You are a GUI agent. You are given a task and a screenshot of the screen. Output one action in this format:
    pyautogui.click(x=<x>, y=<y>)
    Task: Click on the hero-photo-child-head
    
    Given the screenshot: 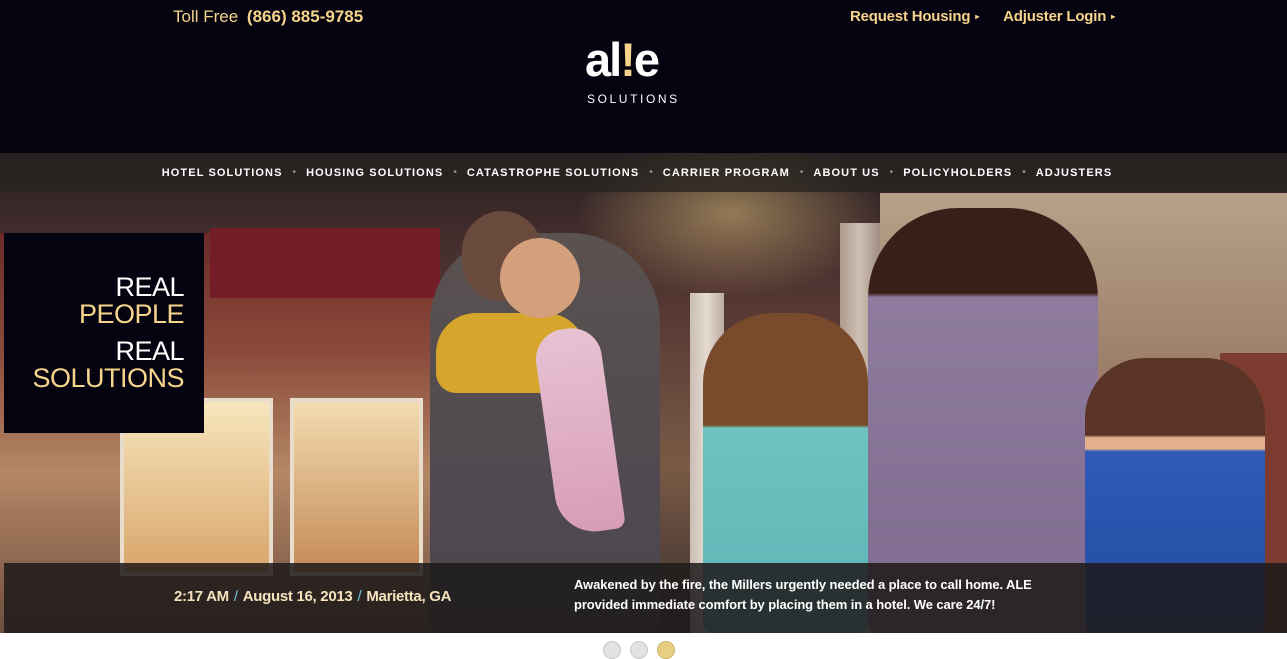 What is the action you would take?
    pyautogui.click(x=540, y=278)
    